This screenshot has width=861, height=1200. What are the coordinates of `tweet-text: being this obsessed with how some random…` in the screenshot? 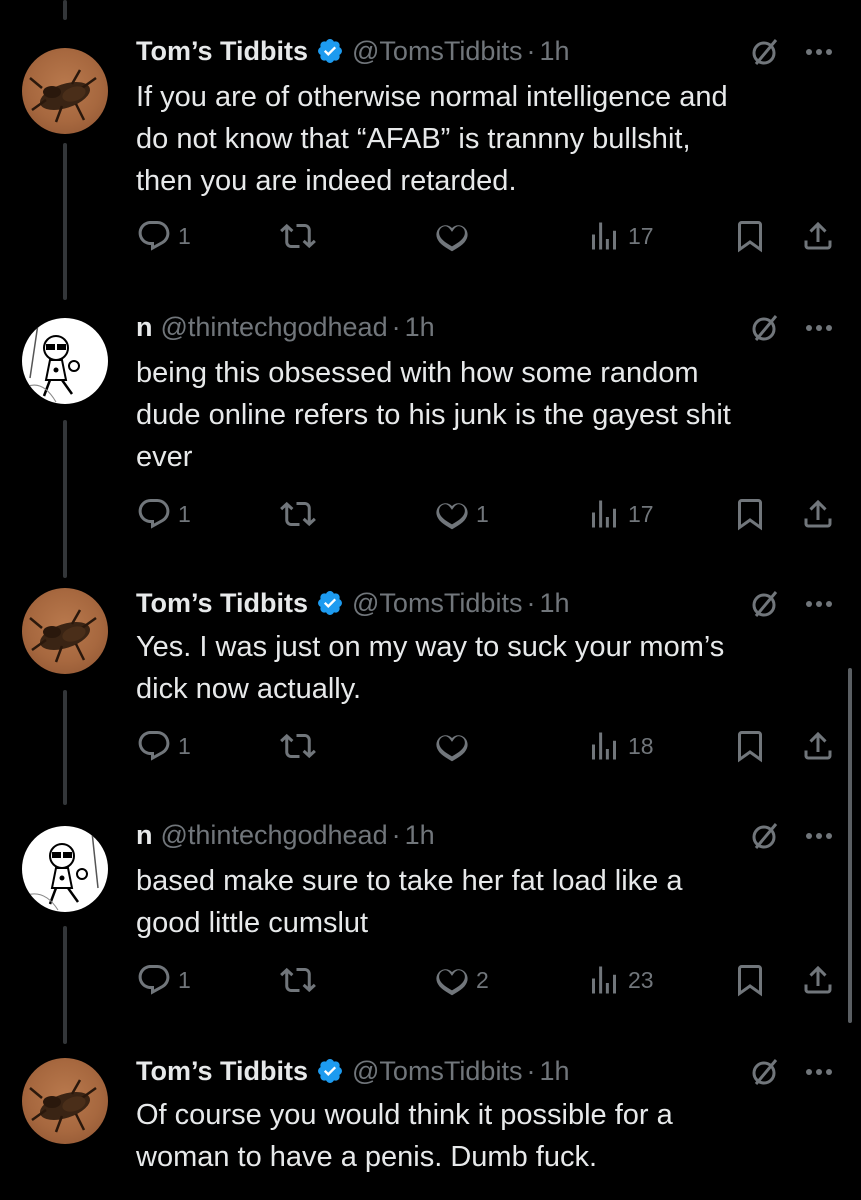 It's located at (486, 415).